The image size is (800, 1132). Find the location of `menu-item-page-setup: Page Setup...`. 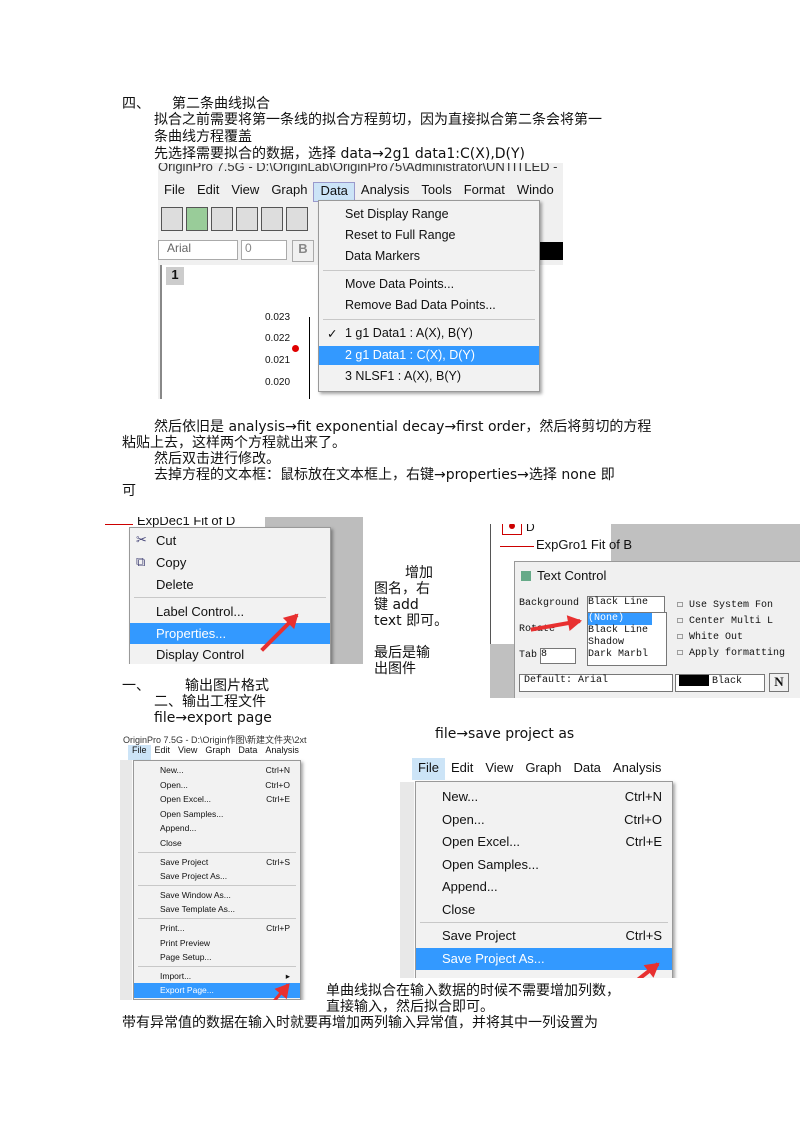

menu-item-page-setup: Page Setup... is located at coordinates (217, 957).